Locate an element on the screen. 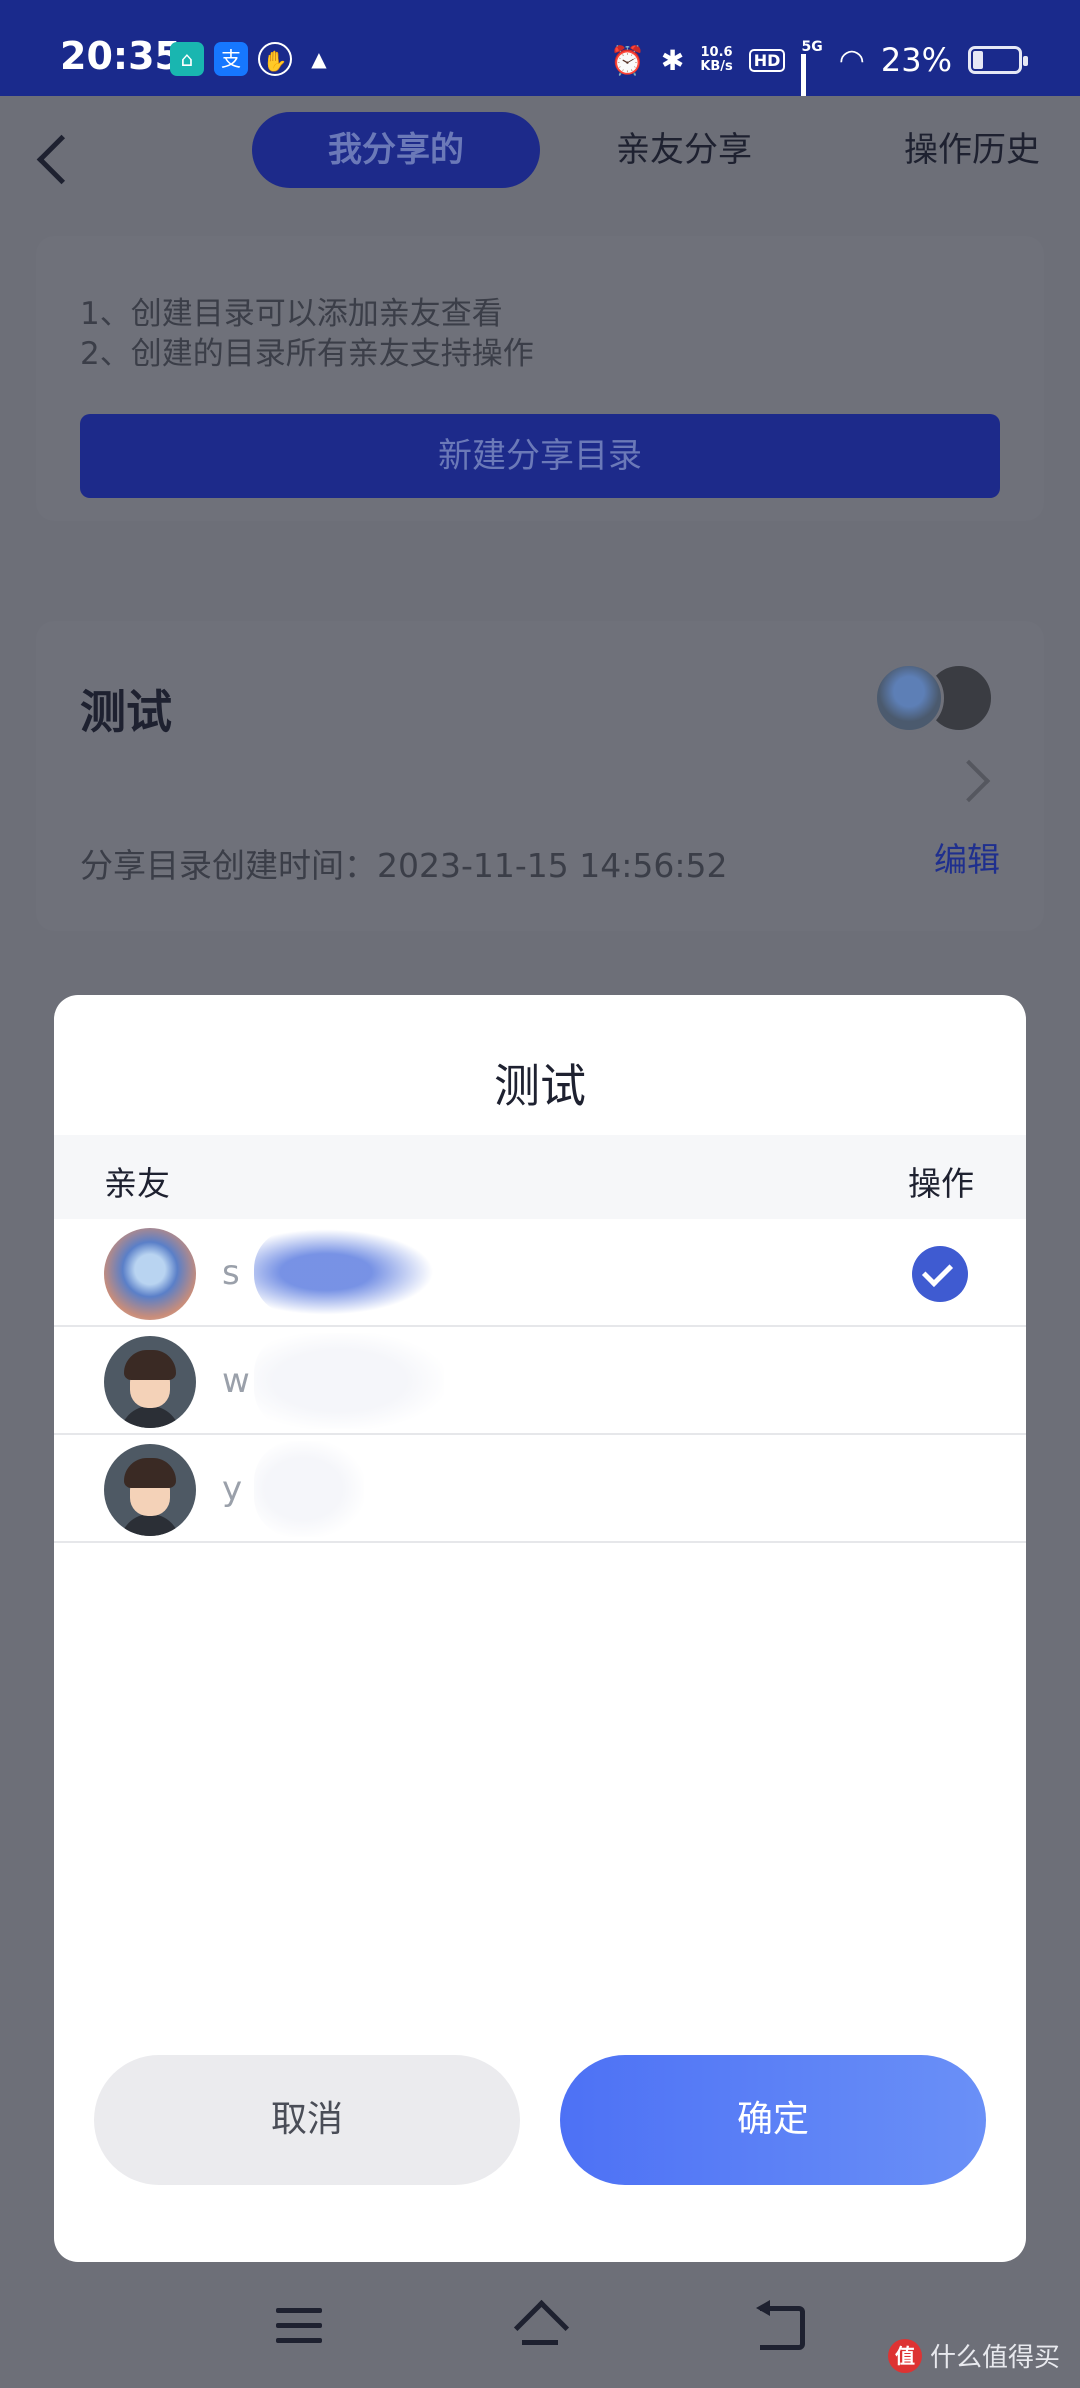 The height and width of the screenshot is (2388, 1080). friend-name: s is located at coordinates (231, 1273).